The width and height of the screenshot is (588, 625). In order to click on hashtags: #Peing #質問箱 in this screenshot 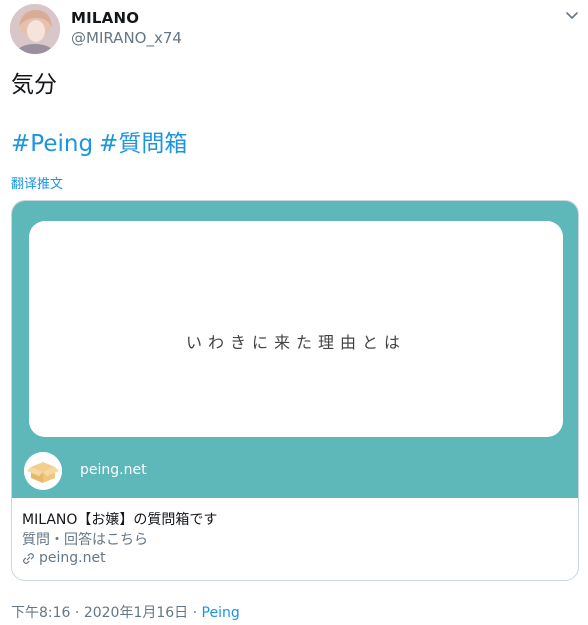, I will do `click(102, 141)`.